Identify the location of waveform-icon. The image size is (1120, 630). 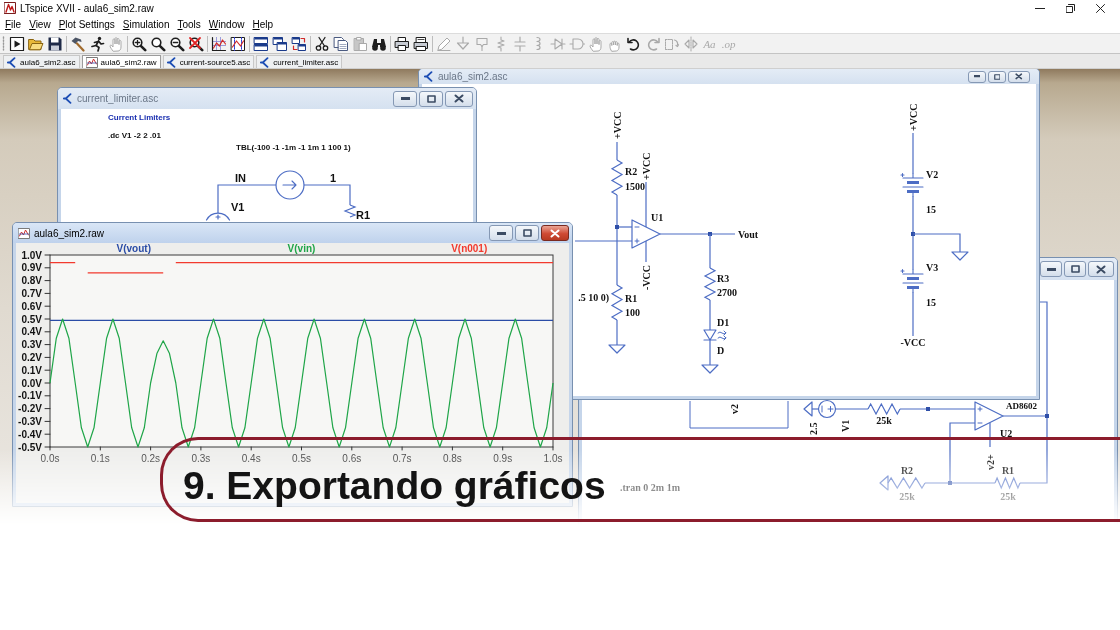
(24, 233).